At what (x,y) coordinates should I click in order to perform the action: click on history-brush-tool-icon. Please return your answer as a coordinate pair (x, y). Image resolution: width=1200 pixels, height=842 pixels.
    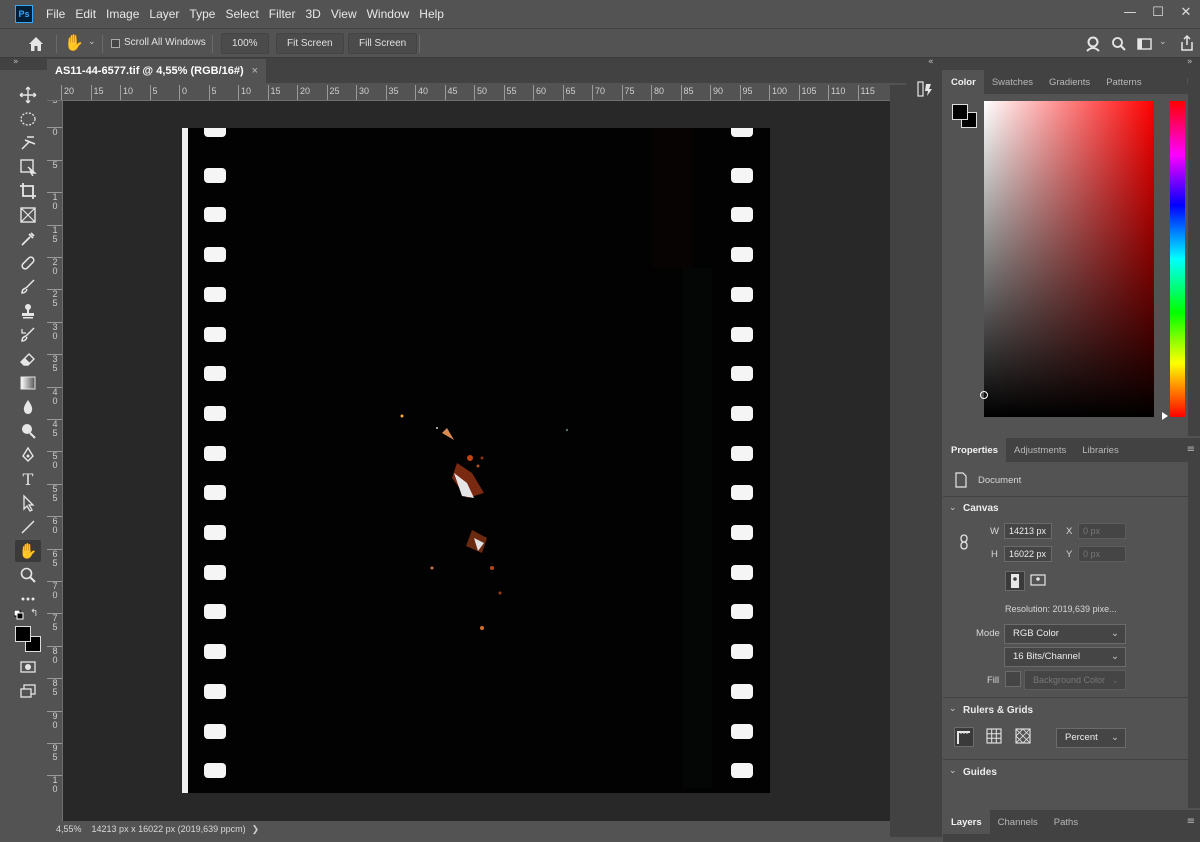
    Looking at the image, I should click on (28, 335).